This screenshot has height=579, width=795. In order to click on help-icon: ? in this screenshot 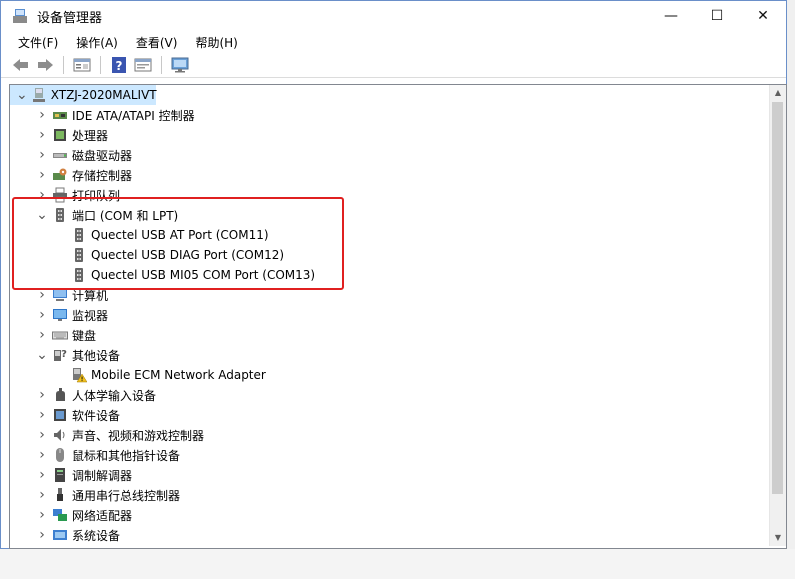, I will do `click(119, 65)`.